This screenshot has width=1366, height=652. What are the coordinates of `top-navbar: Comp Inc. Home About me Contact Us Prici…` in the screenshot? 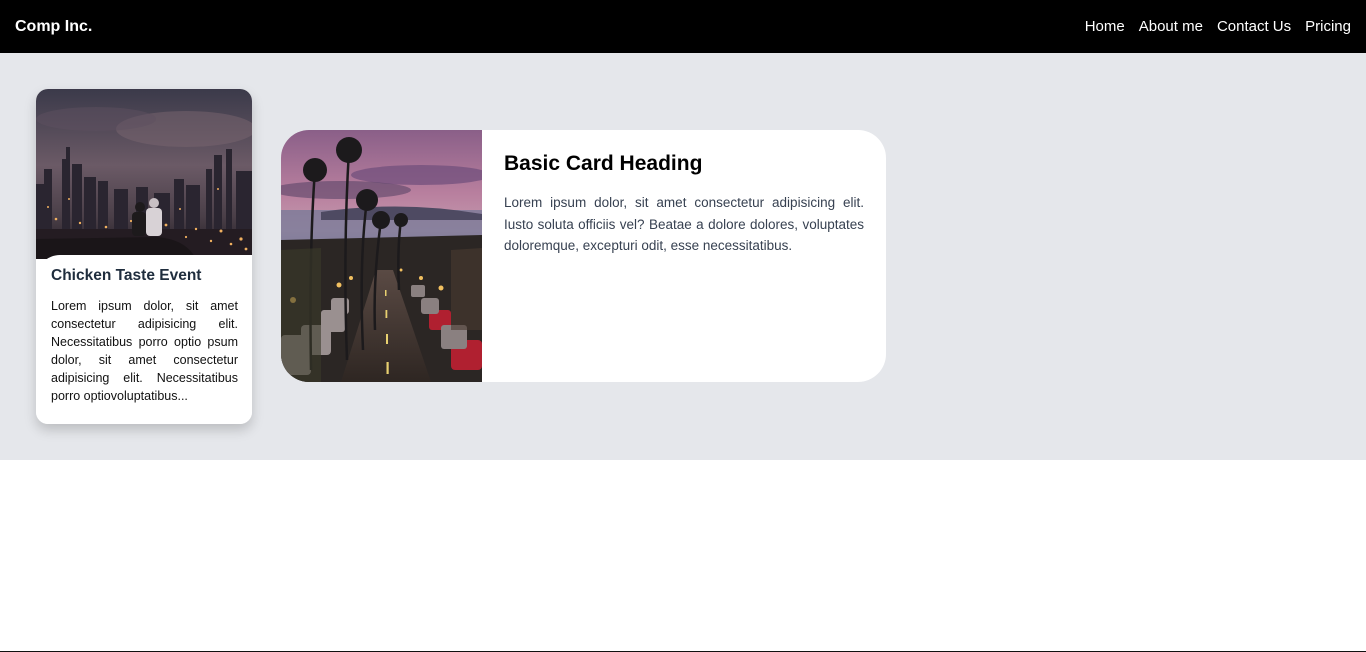 It's located at (683, 26).